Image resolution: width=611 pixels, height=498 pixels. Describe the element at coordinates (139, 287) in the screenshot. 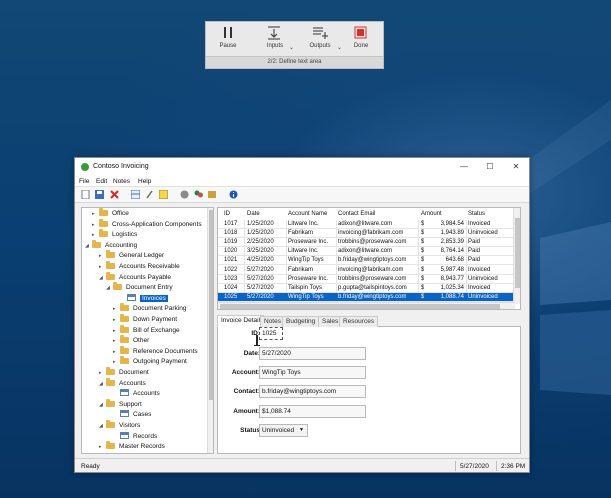

I see `tree-item: ◢ Document Entry` at that location.